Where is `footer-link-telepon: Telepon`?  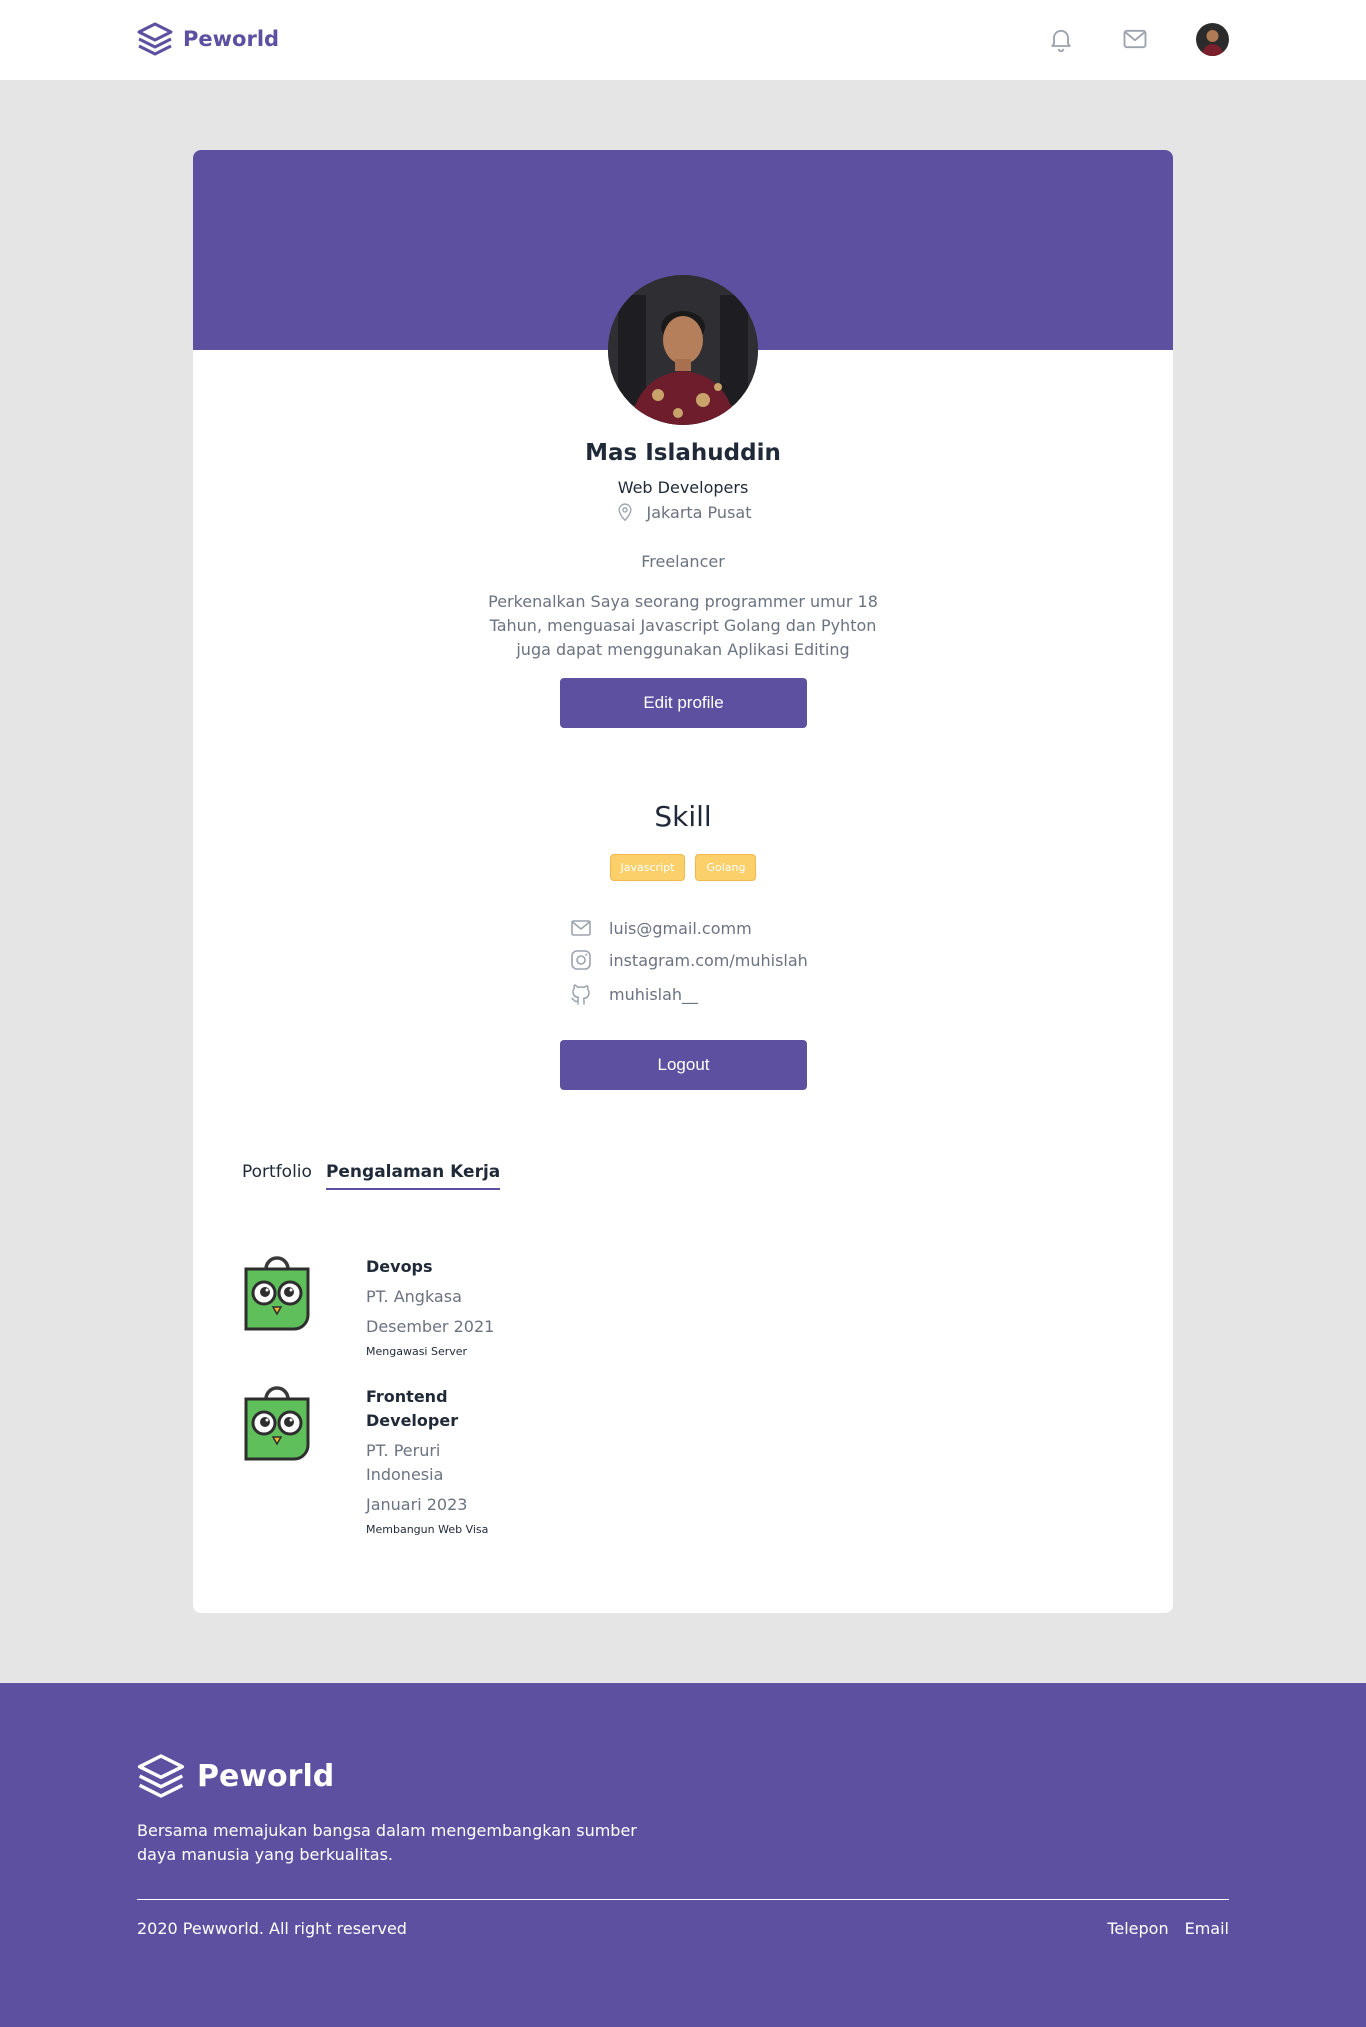 footer-link-telepon: Telepon is located at coordinates (1137, 1928).